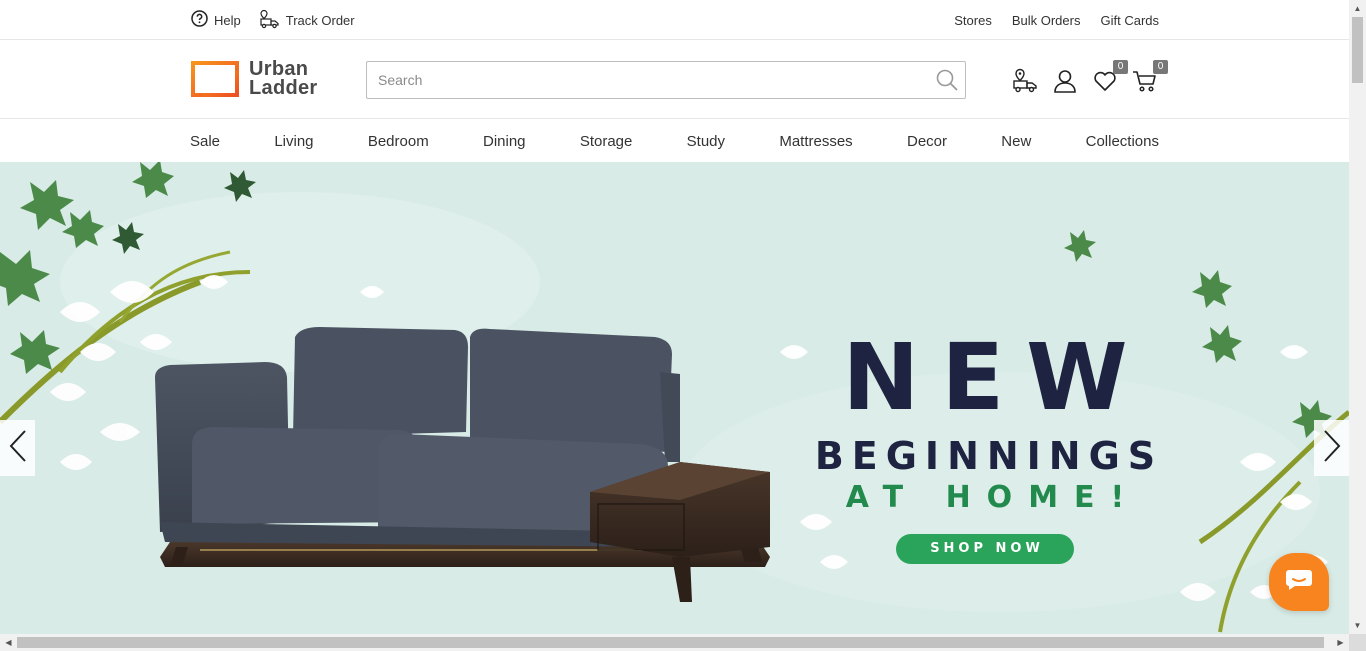 The height and width of the screenshot is (651, 1366). I want to click on scroll-right-arrow-icon: ▶, so click(1340, 642).